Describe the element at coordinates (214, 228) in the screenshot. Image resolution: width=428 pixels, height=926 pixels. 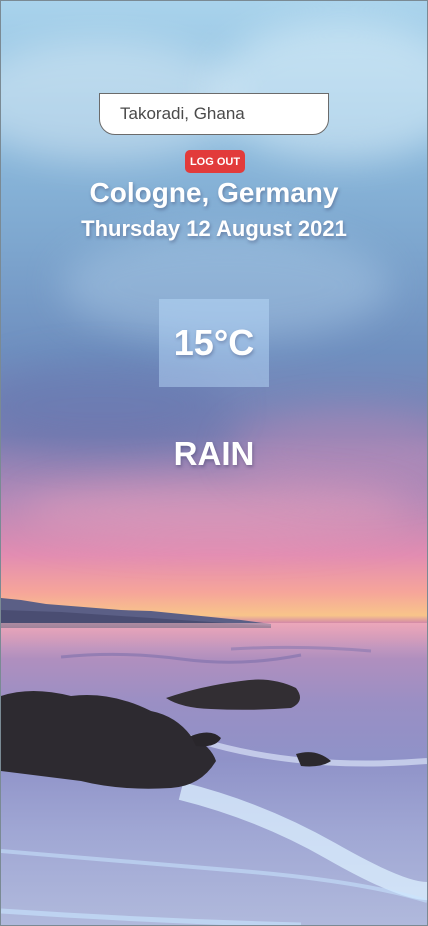
I see `date-label: Thursday 12 August 2021` at that location.